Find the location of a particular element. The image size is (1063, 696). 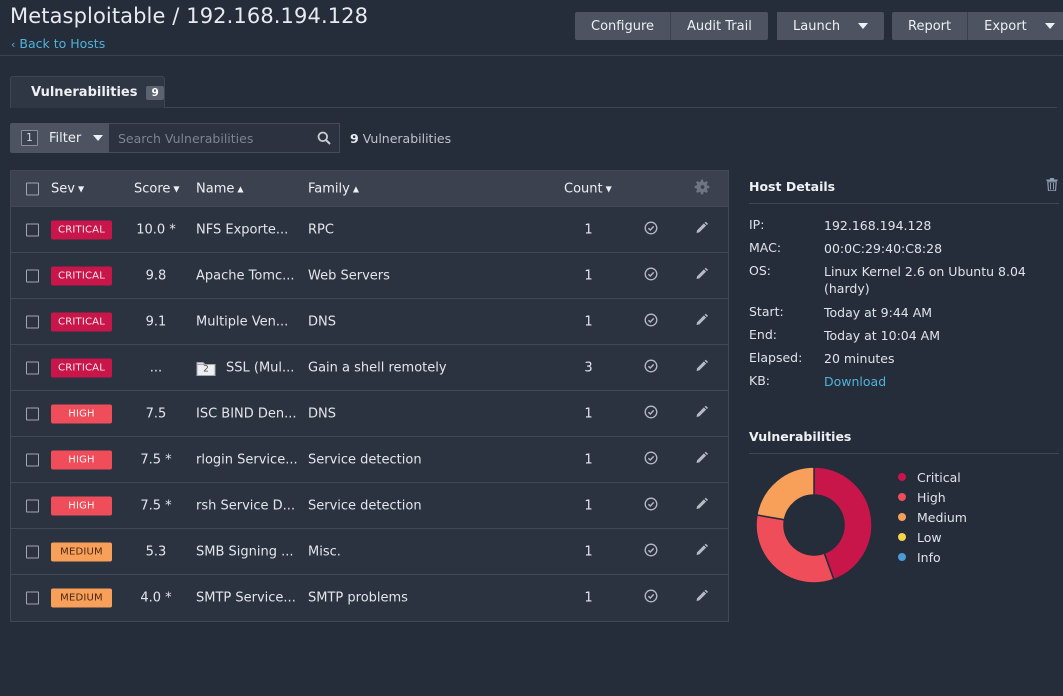

audit-trail-button: Audit Trail is located at coordinates (719, 26).